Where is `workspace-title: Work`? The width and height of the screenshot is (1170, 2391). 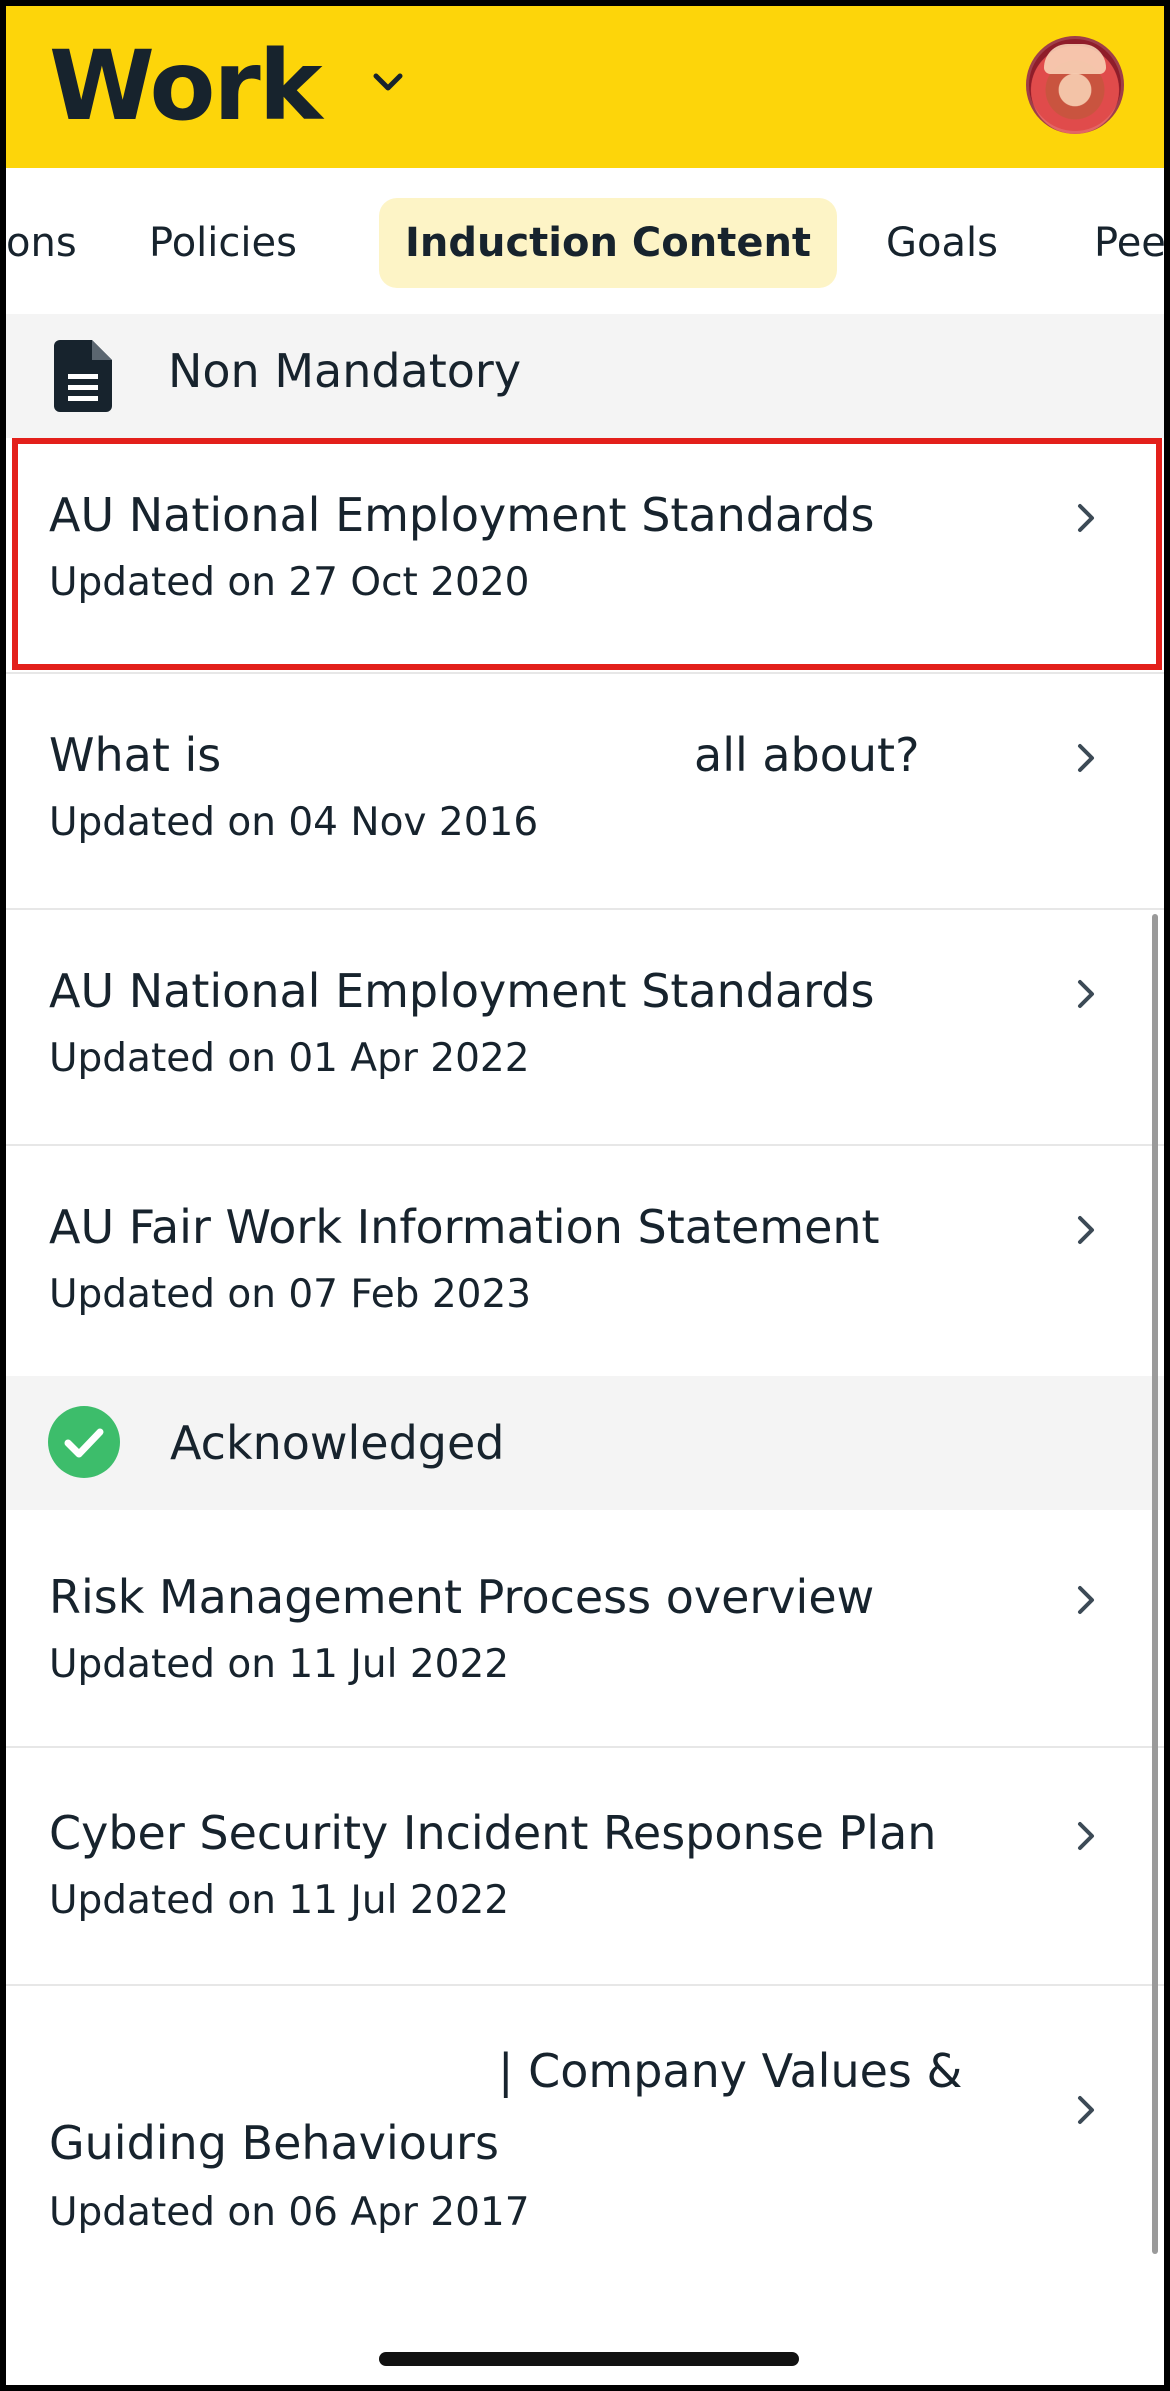
workspace-title: Work is located at coordinates (186, 86).